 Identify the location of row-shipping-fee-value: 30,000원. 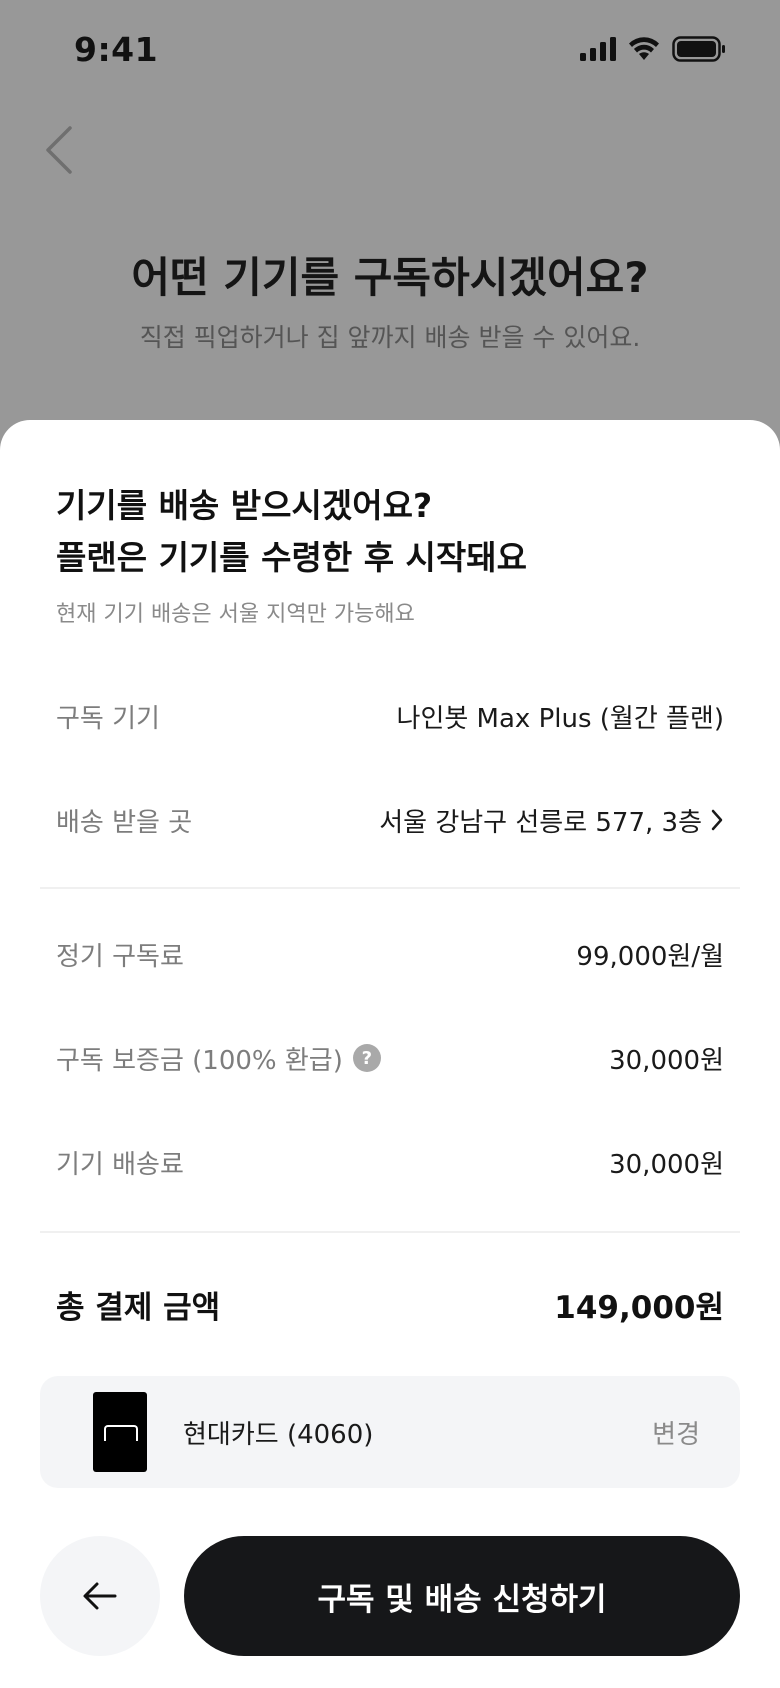
(666, 1164).